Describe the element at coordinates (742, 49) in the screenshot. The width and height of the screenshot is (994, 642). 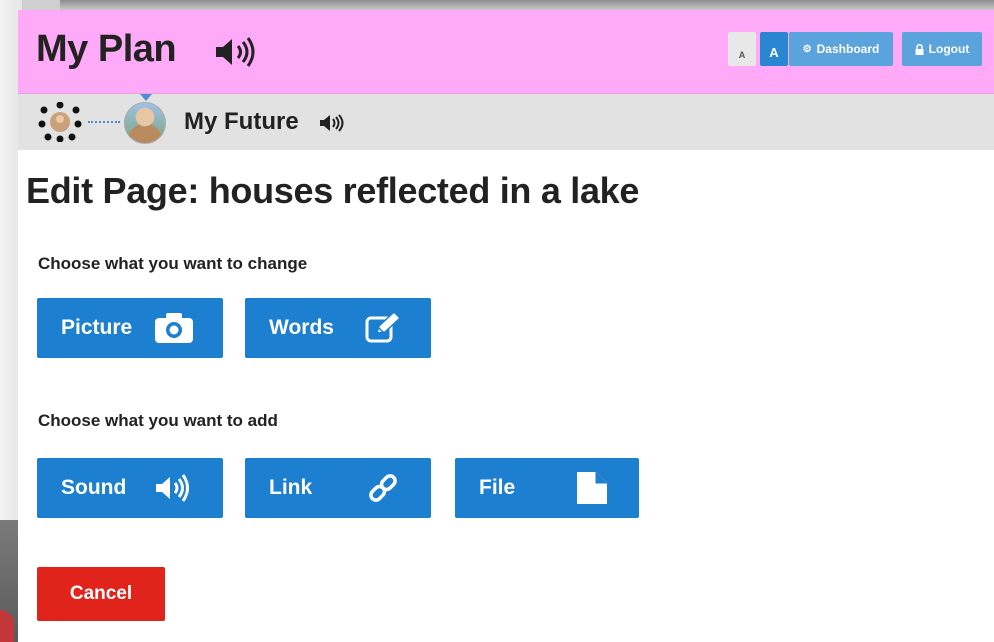
I see `font-size-xs-button: A` at that location.